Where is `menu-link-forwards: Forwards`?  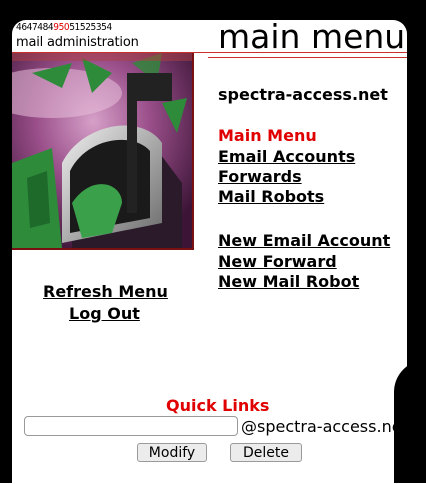
menu-link-forwards: Forwards is located at coordinates (260, 176).